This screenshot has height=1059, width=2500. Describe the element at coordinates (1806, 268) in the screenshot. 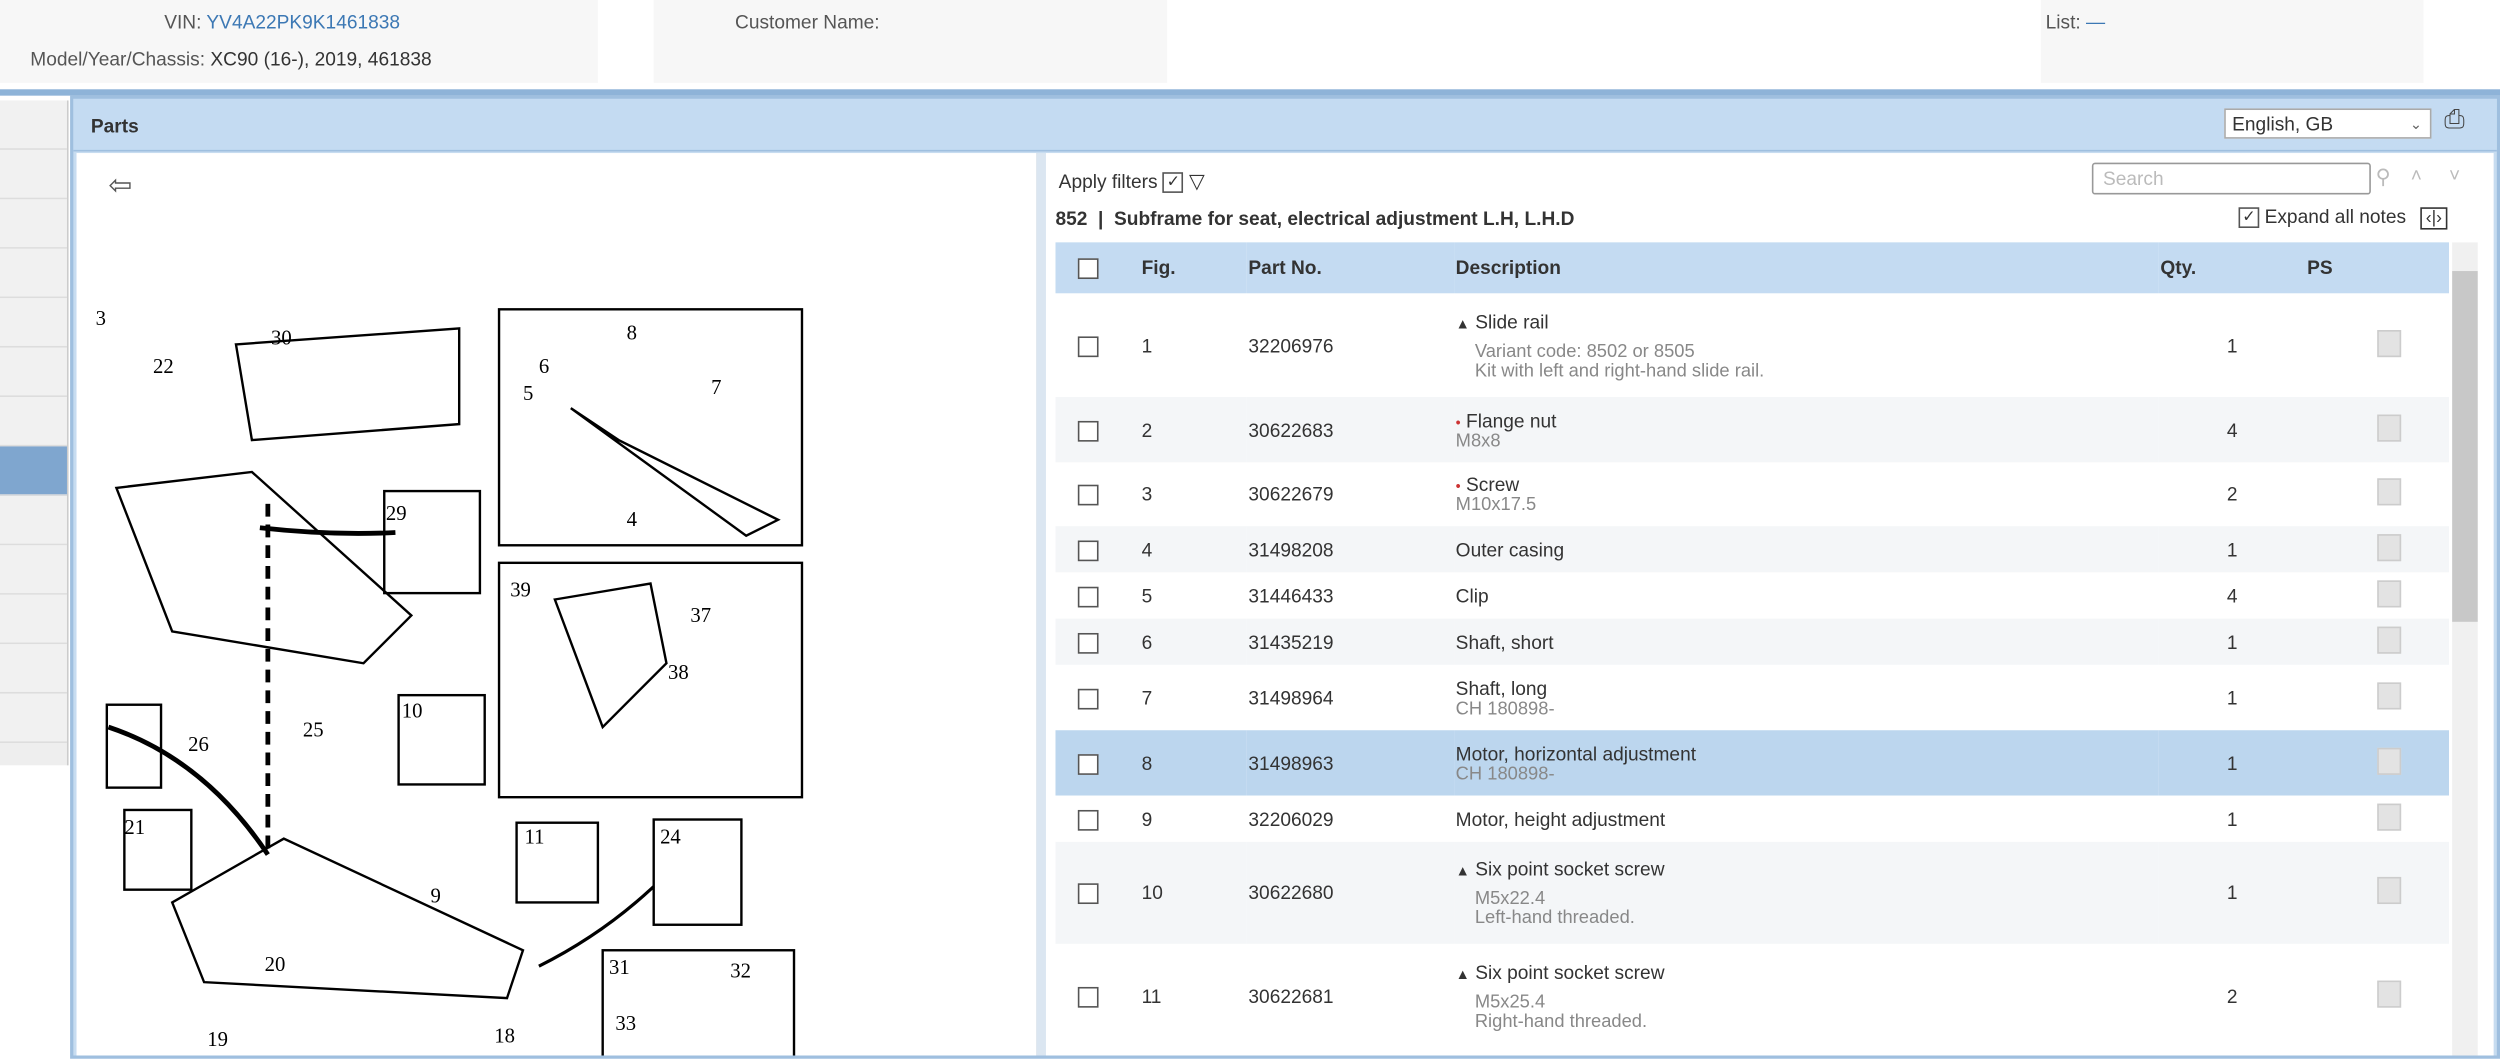

I see `col-desc: Description` at that location.